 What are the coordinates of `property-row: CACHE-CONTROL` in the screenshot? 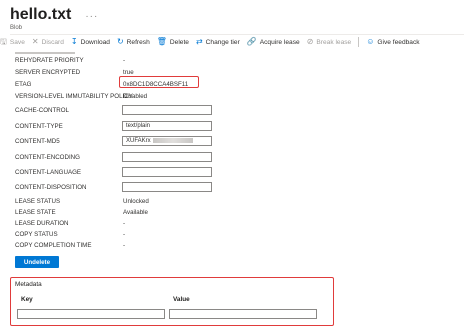 It's located at (165, 110).